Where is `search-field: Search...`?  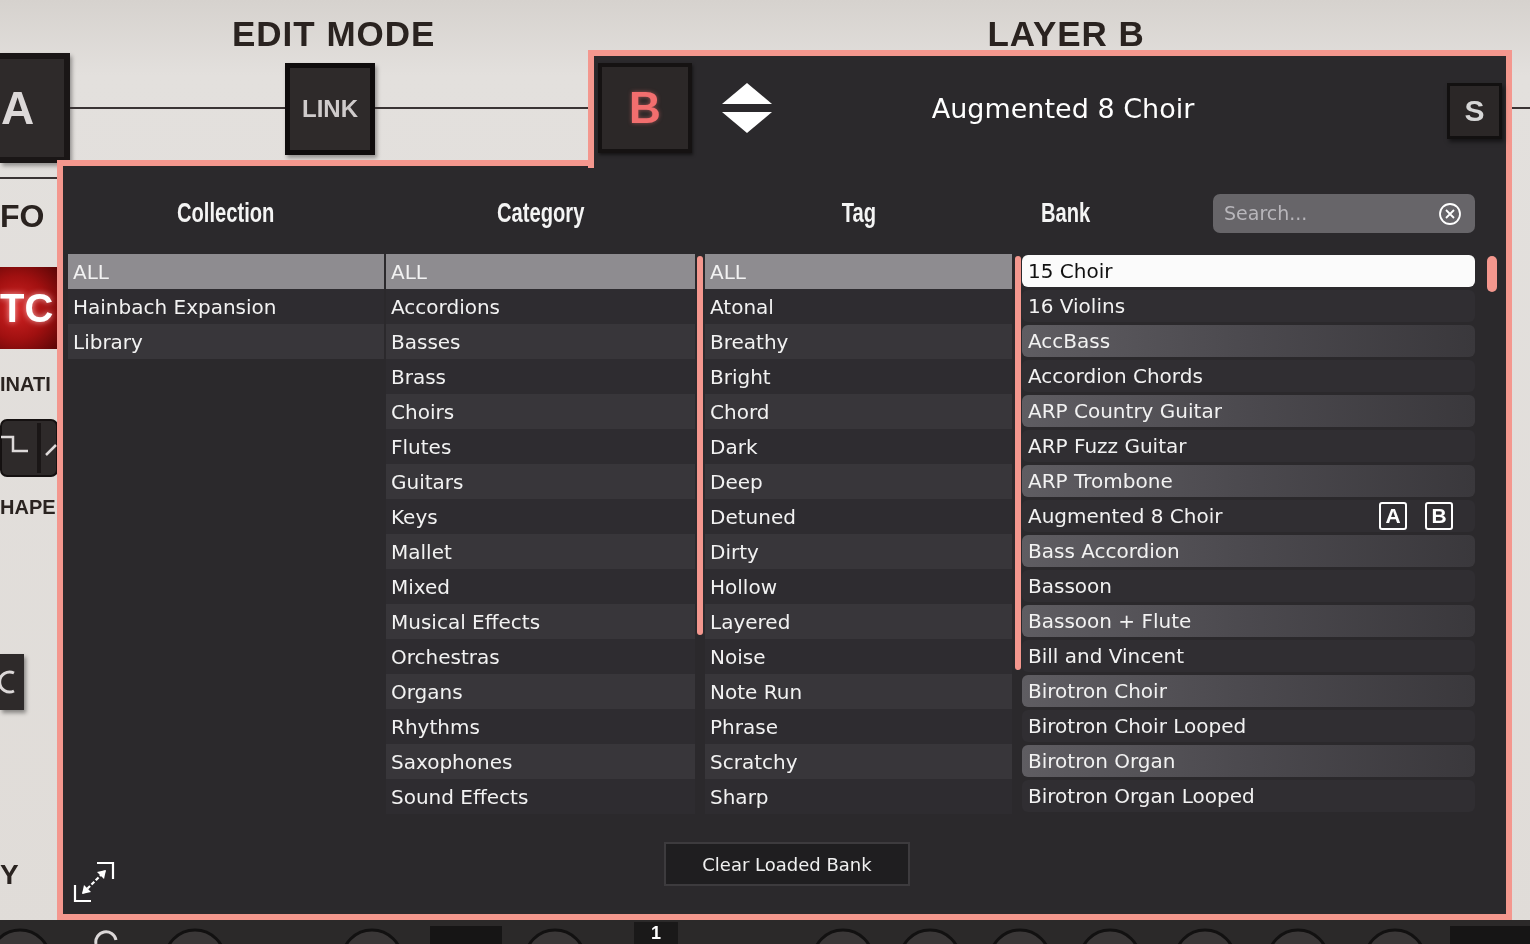
search-field: Search... is located at coordinates (1344, 213).